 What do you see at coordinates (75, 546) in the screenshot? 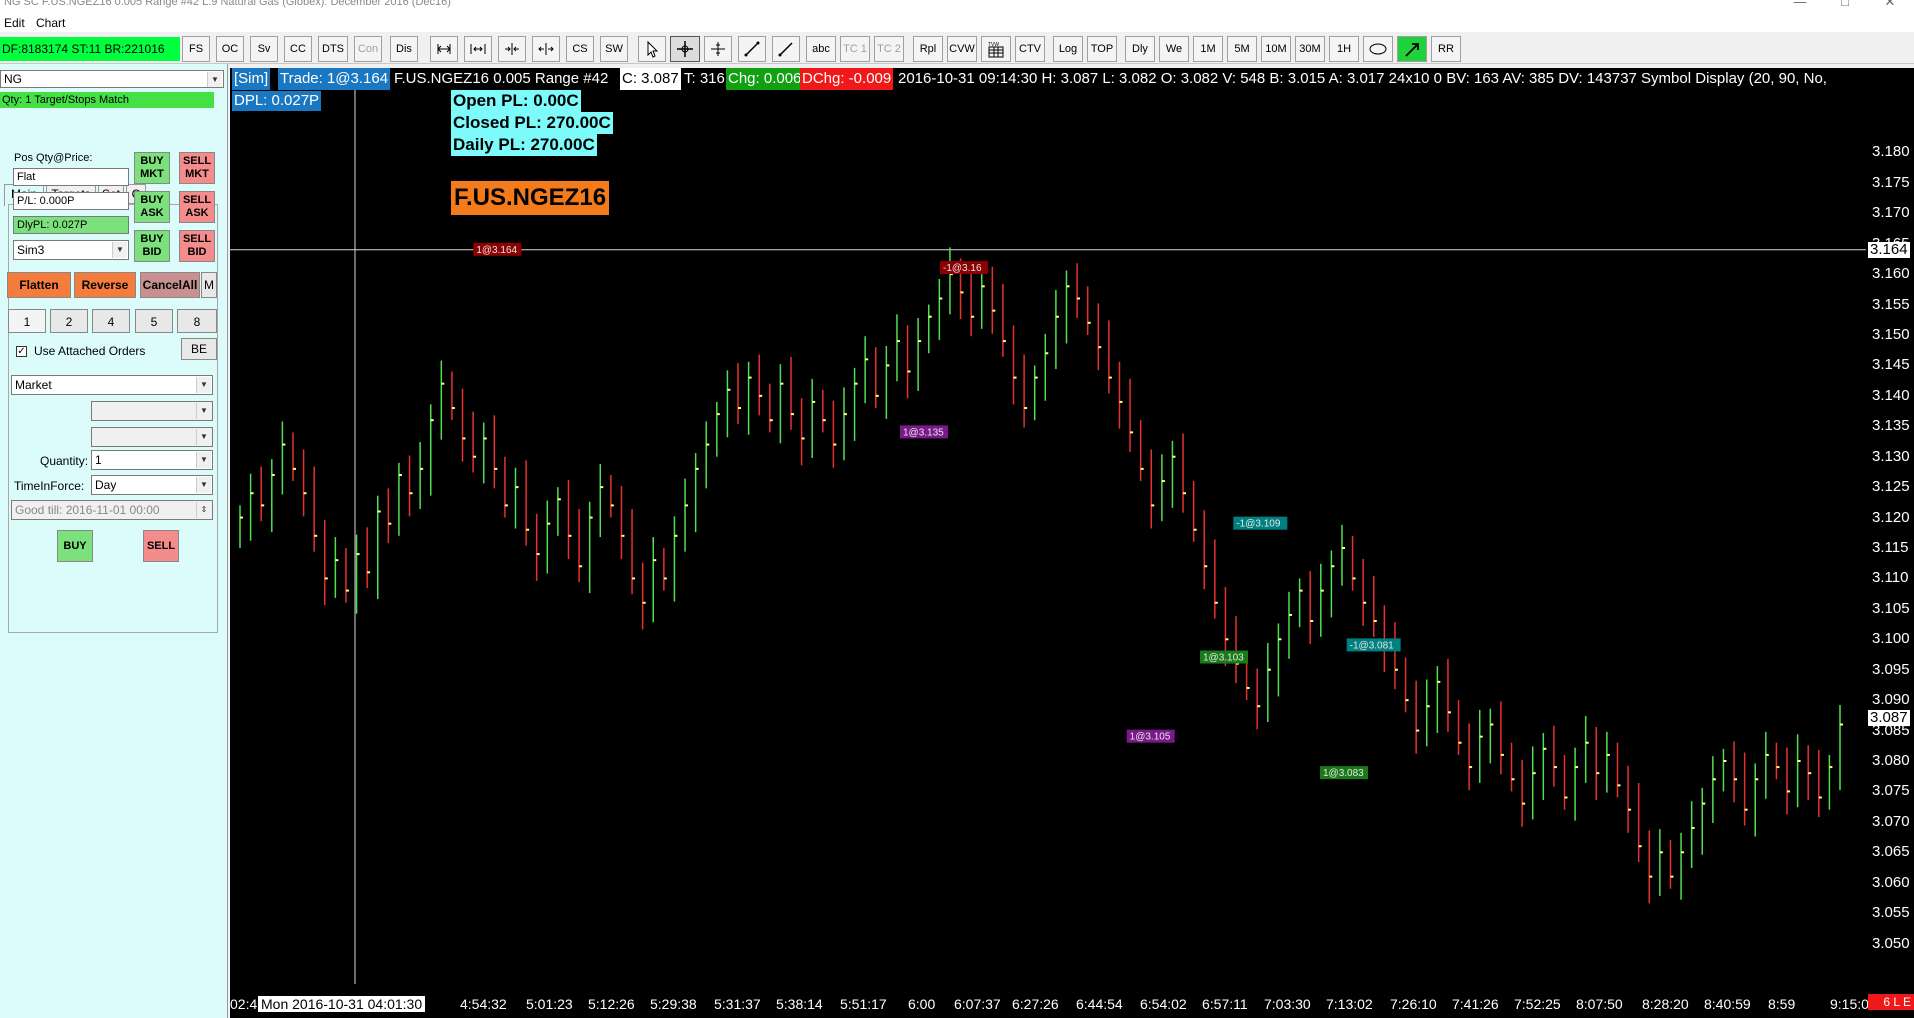
I see `buy-button: BUY` at bounding box center [75, 546].